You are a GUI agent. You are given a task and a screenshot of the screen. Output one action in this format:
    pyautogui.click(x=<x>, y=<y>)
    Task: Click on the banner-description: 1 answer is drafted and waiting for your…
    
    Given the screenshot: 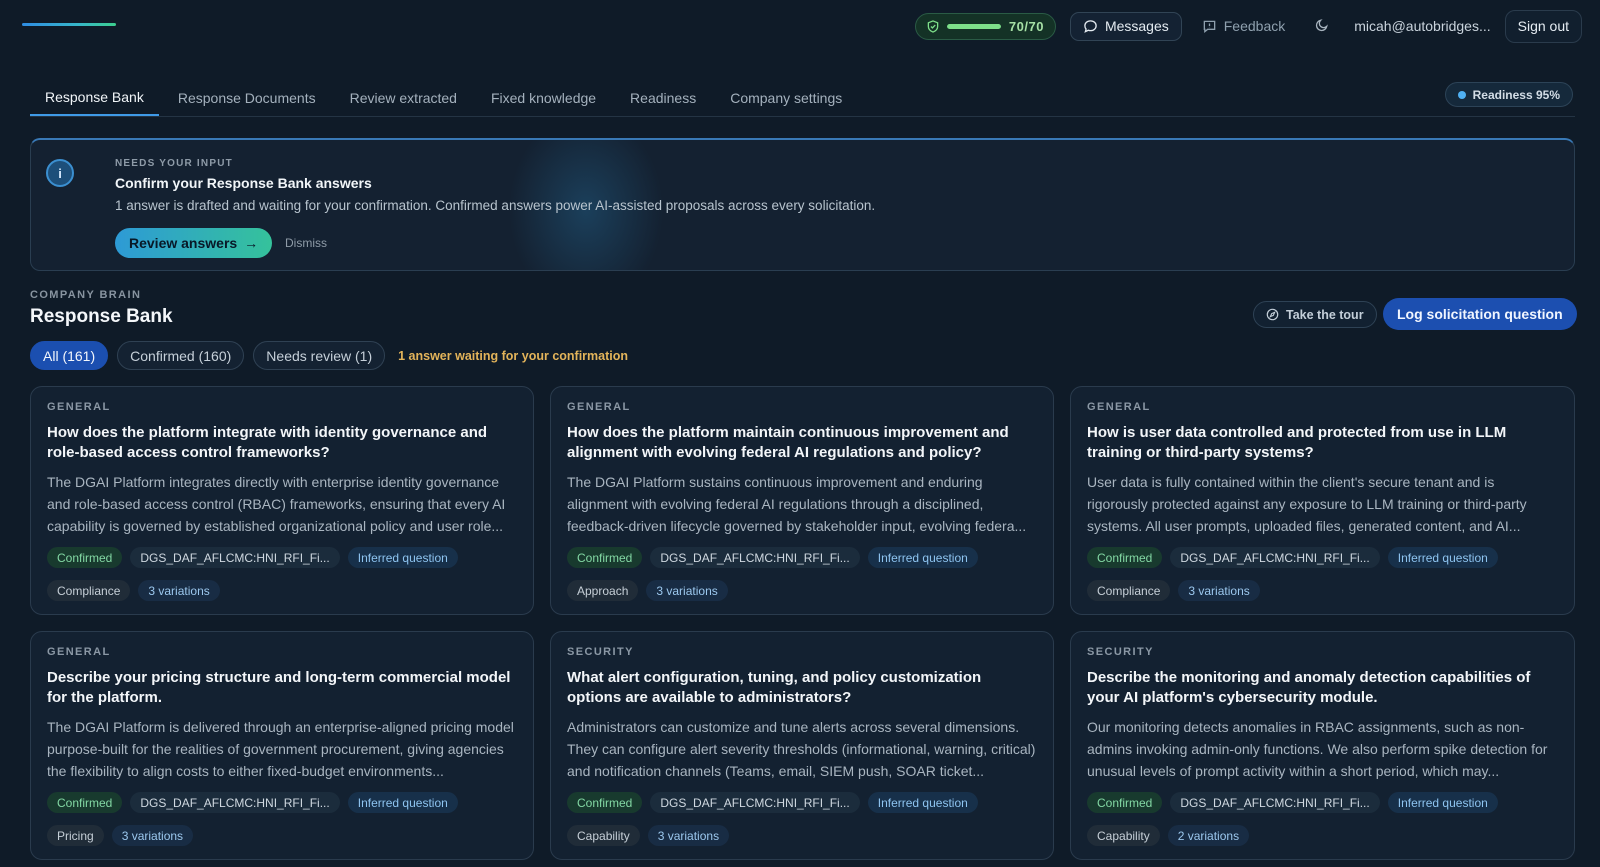 What is the action you would take?
    pyautogui.click(x=495, y=205)
    